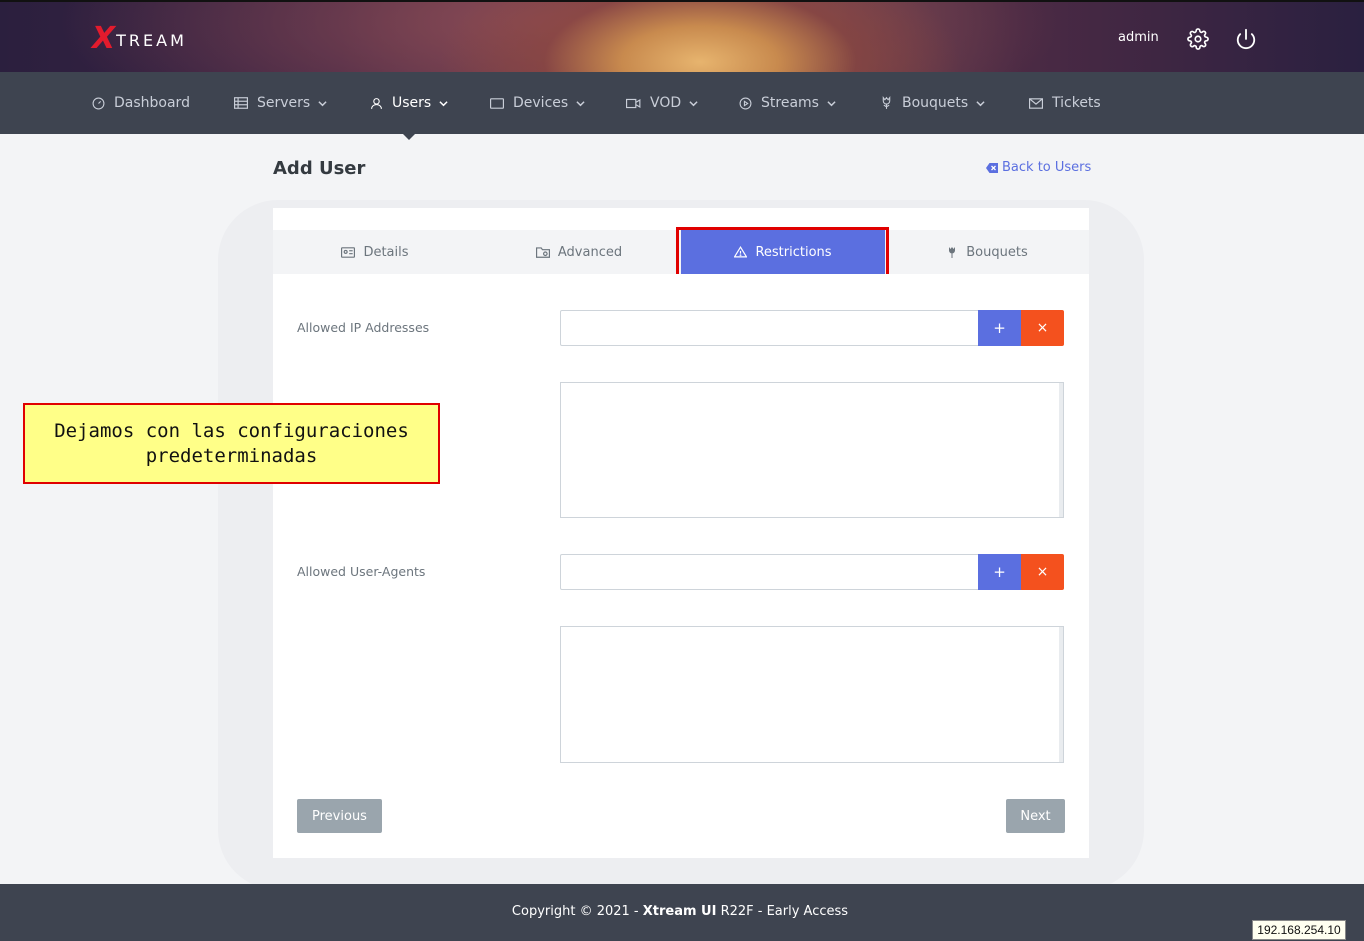 The height and width of the screenshot is (941, 1364). I want to click on nav-item-dashboard: Dashboard, so click(141, 103).